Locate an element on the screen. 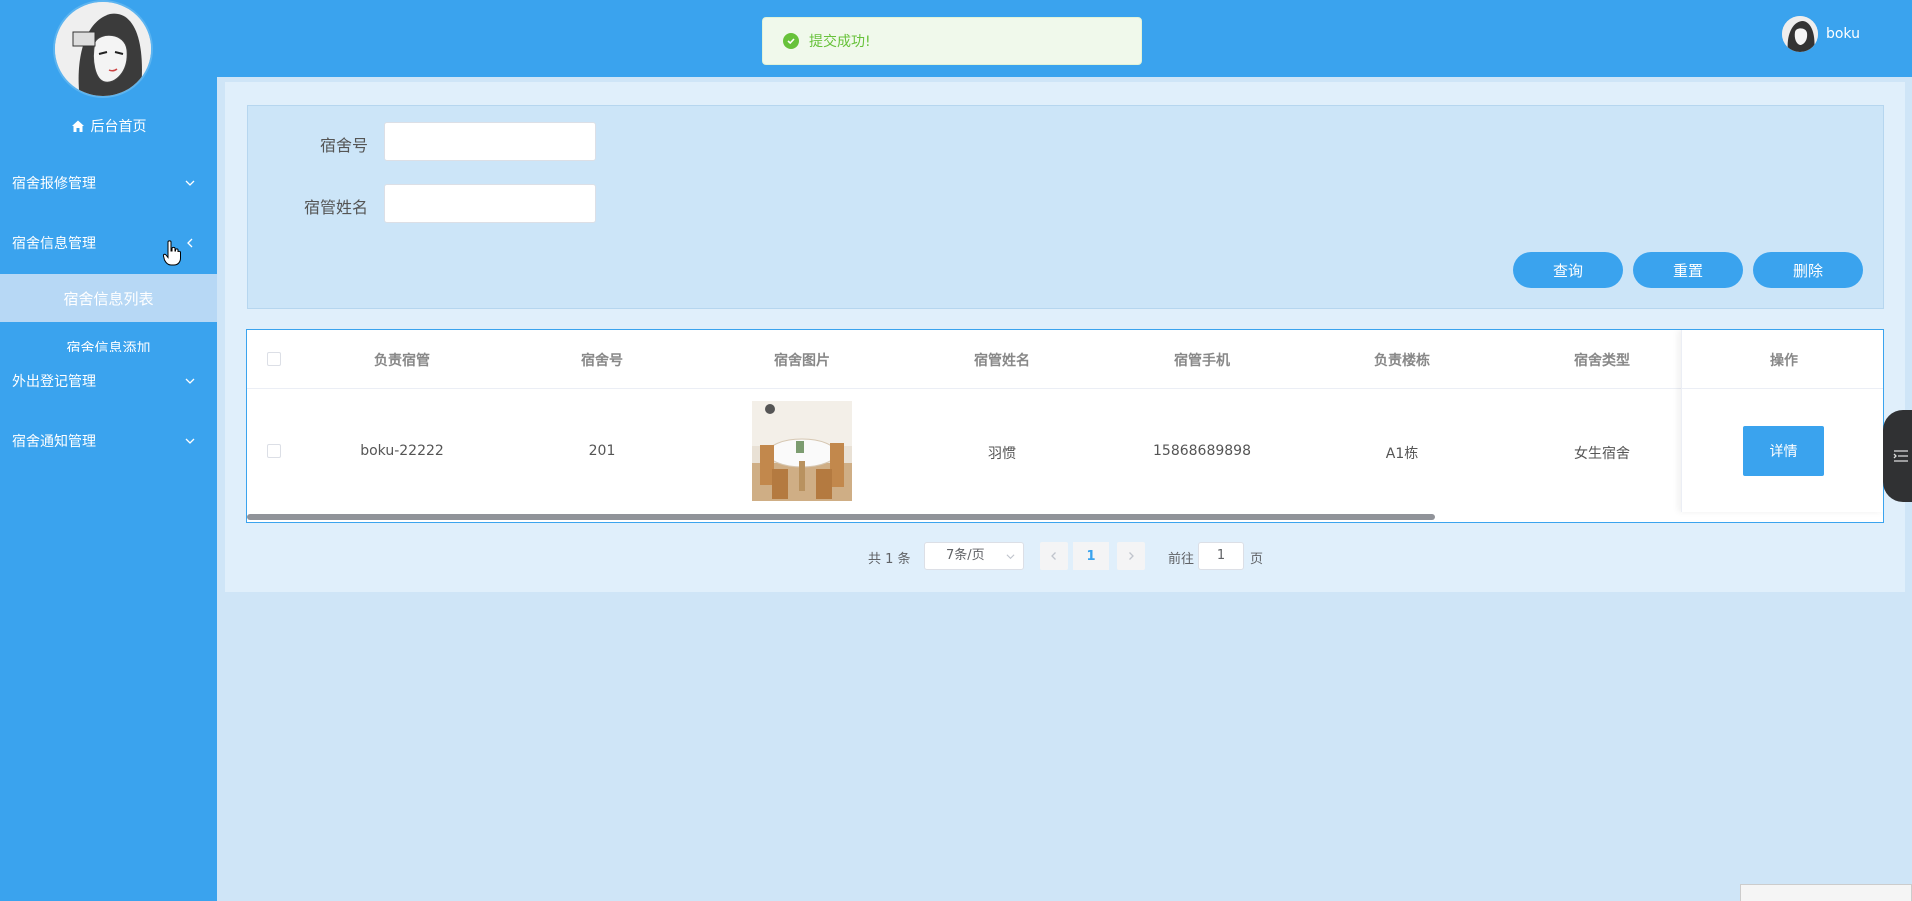  menu-label: 宿舍信息管理 is located at coordinates (54, 244).